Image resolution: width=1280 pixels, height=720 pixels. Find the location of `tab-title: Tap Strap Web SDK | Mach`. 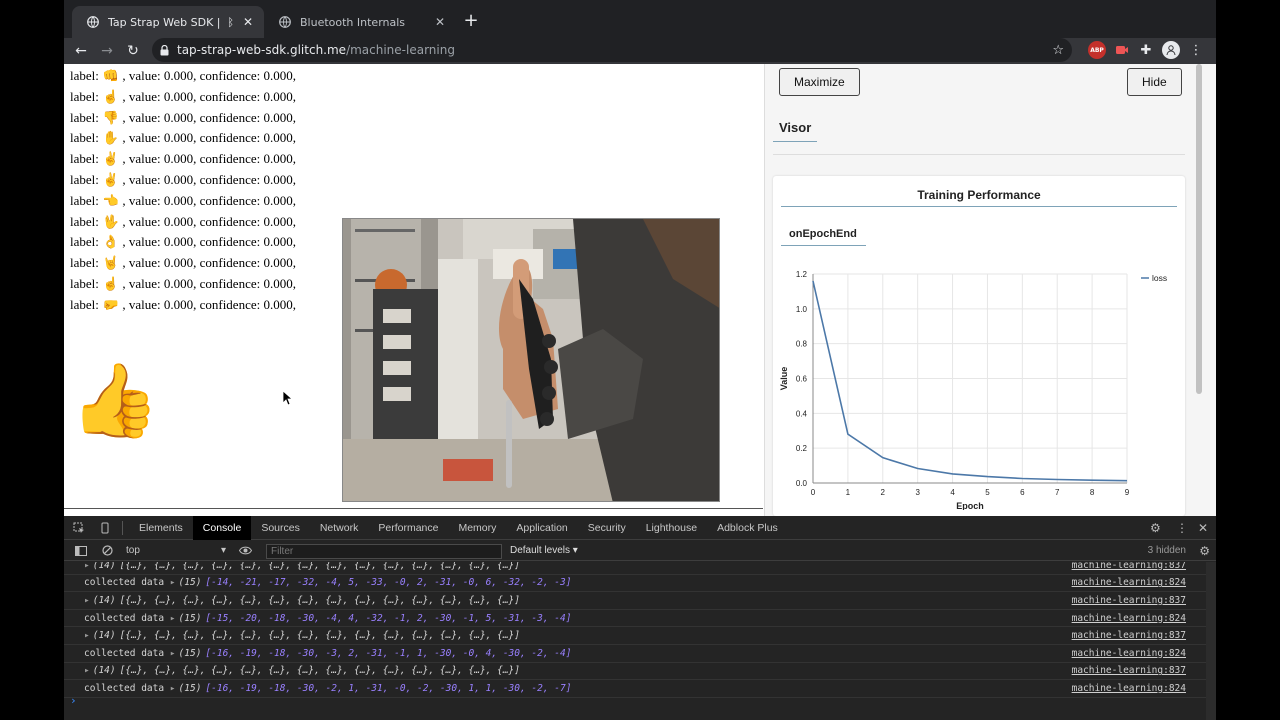

tab-title: Tap Strap Web SDK | Mach is located at coordinates (164, 22).